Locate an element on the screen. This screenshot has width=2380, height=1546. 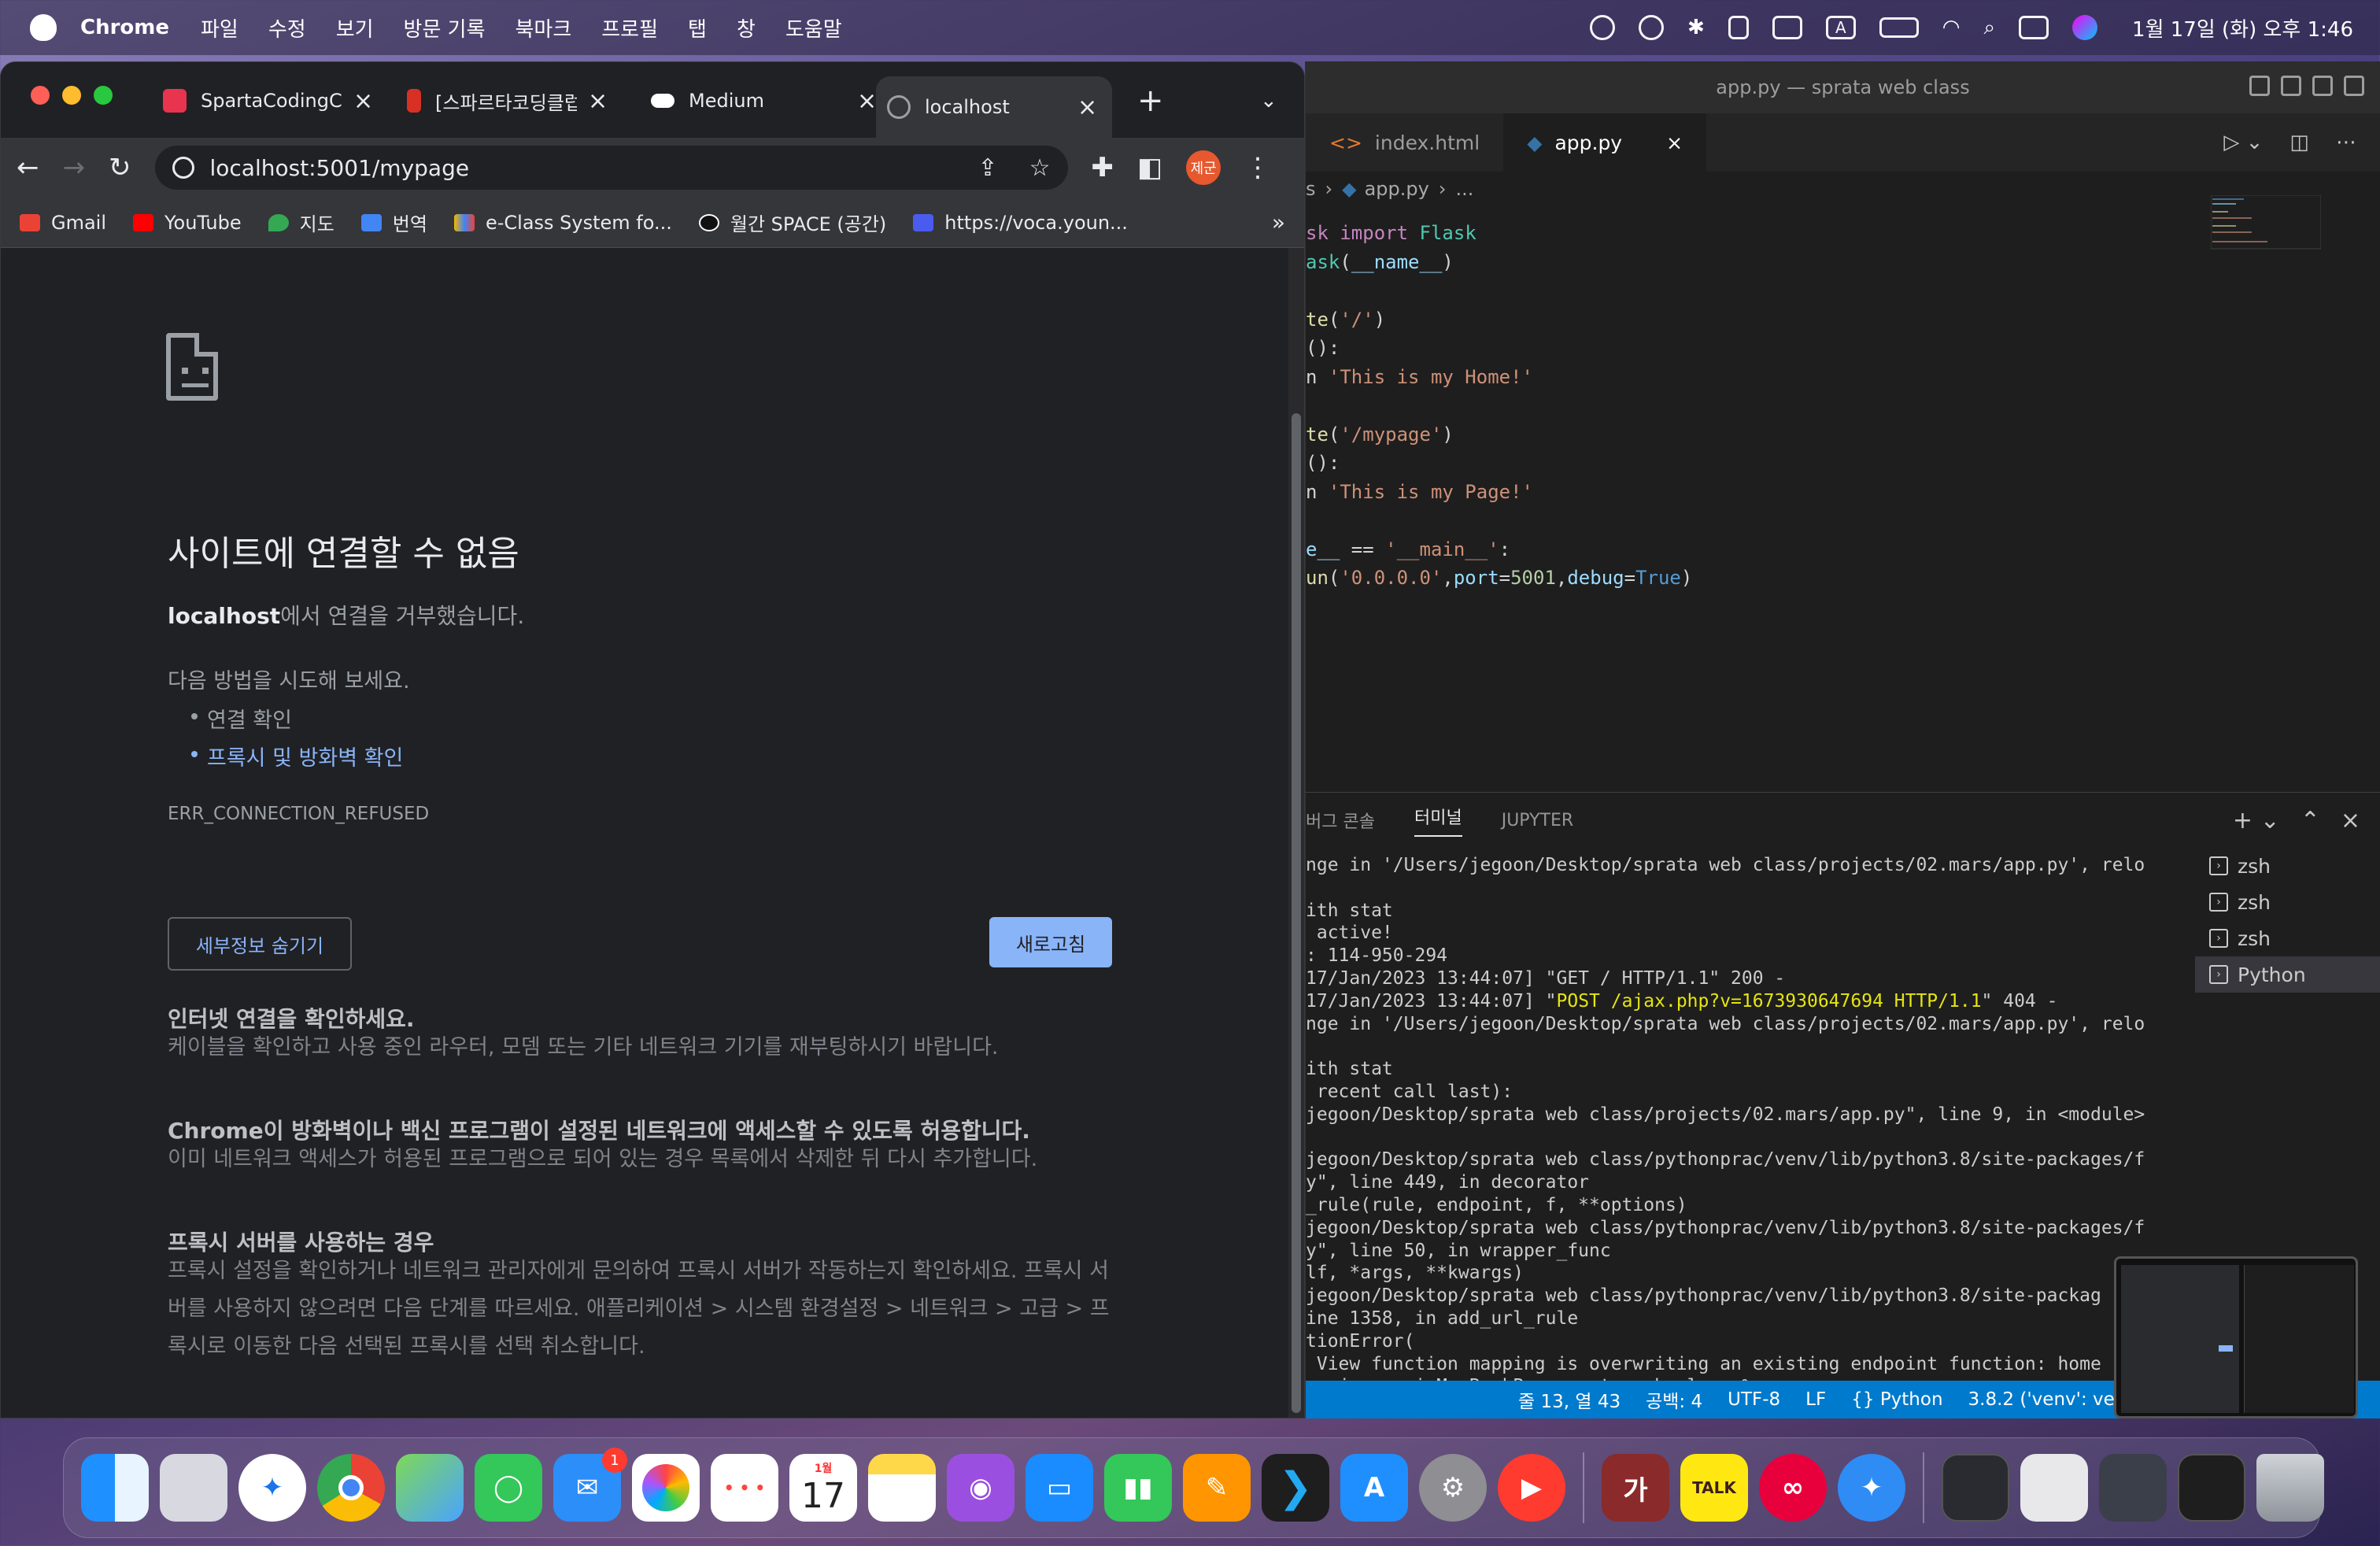
maximize-panel-icon: ⌃ is located at coordinates (2310, 820).